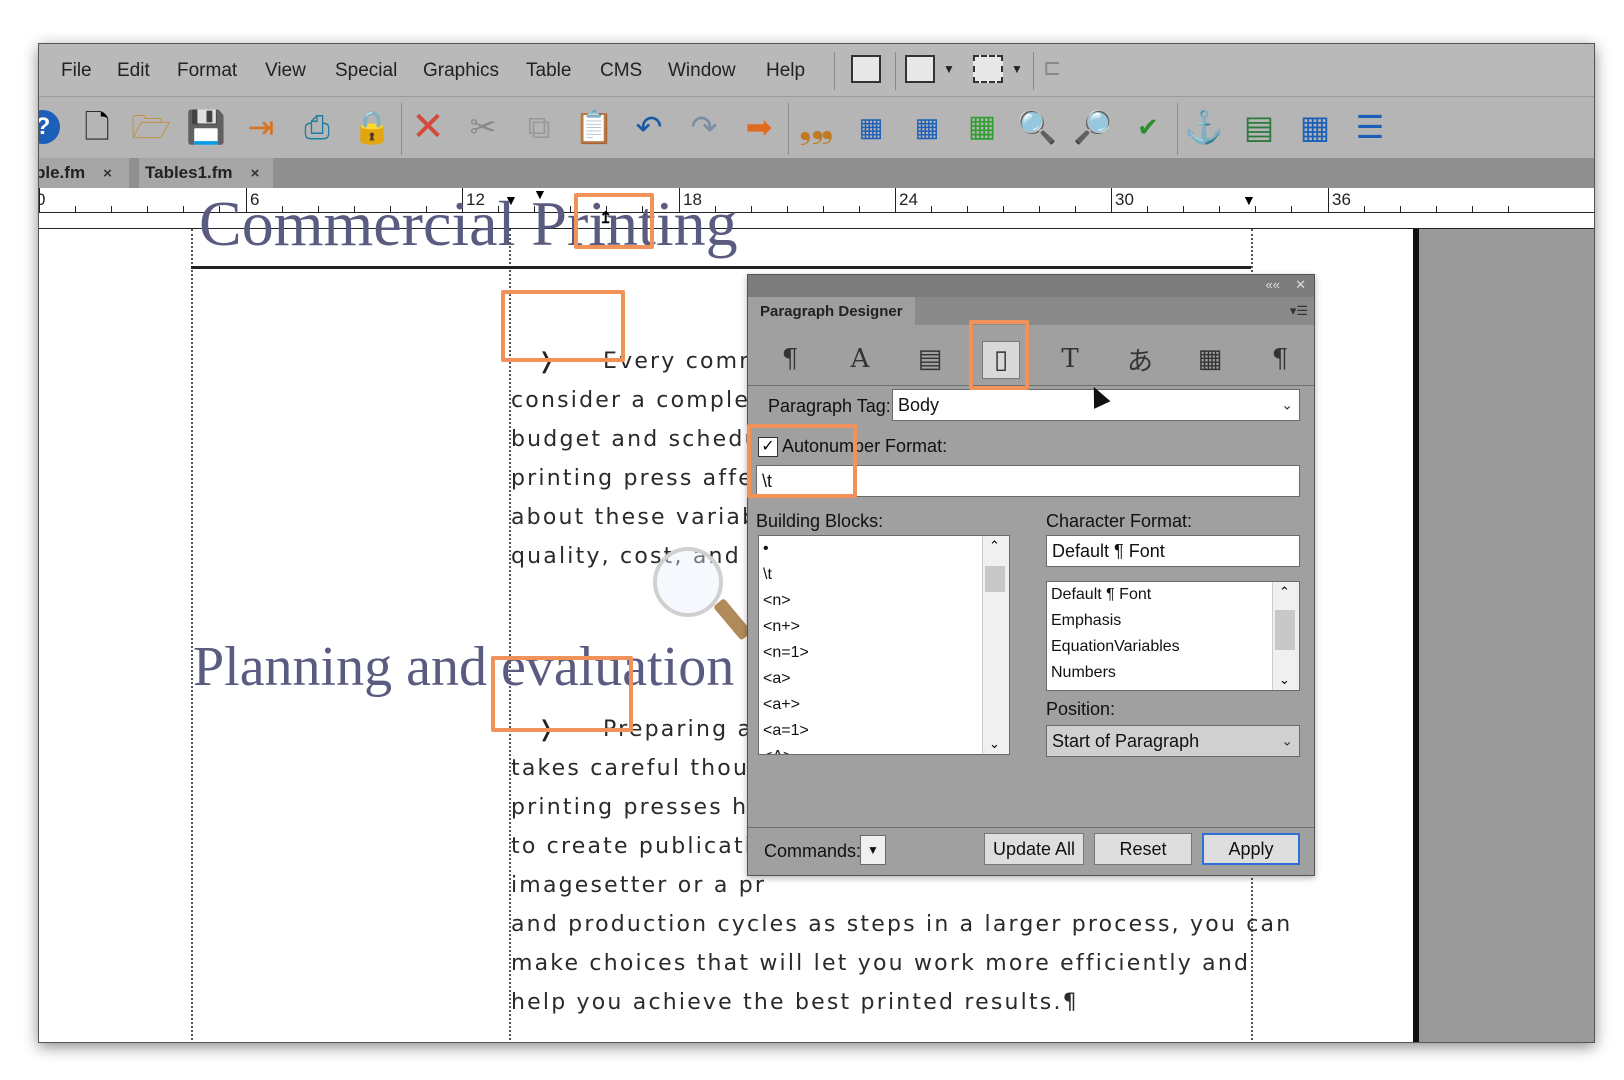 The width and height of the screenshot is (1624, 1080). What do you see at coordinates (866, 69) in the screenshot?
I see `panel-layout-icon` at bounding box center [866, 69].